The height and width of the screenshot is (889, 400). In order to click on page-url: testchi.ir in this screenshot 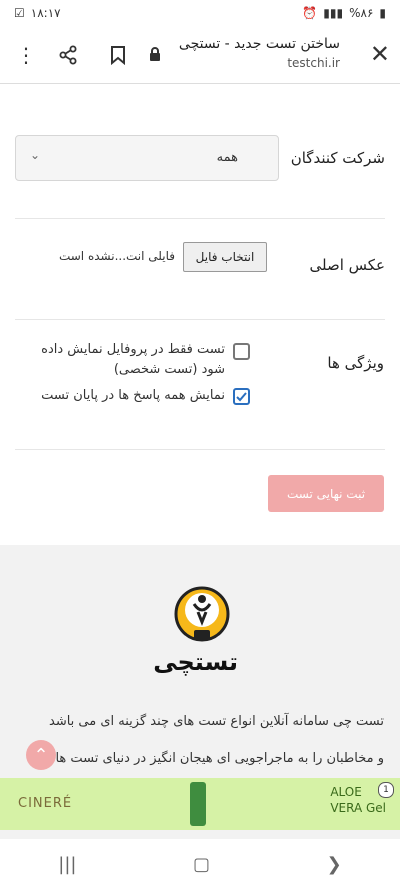, I will do `click(313, 63)`.